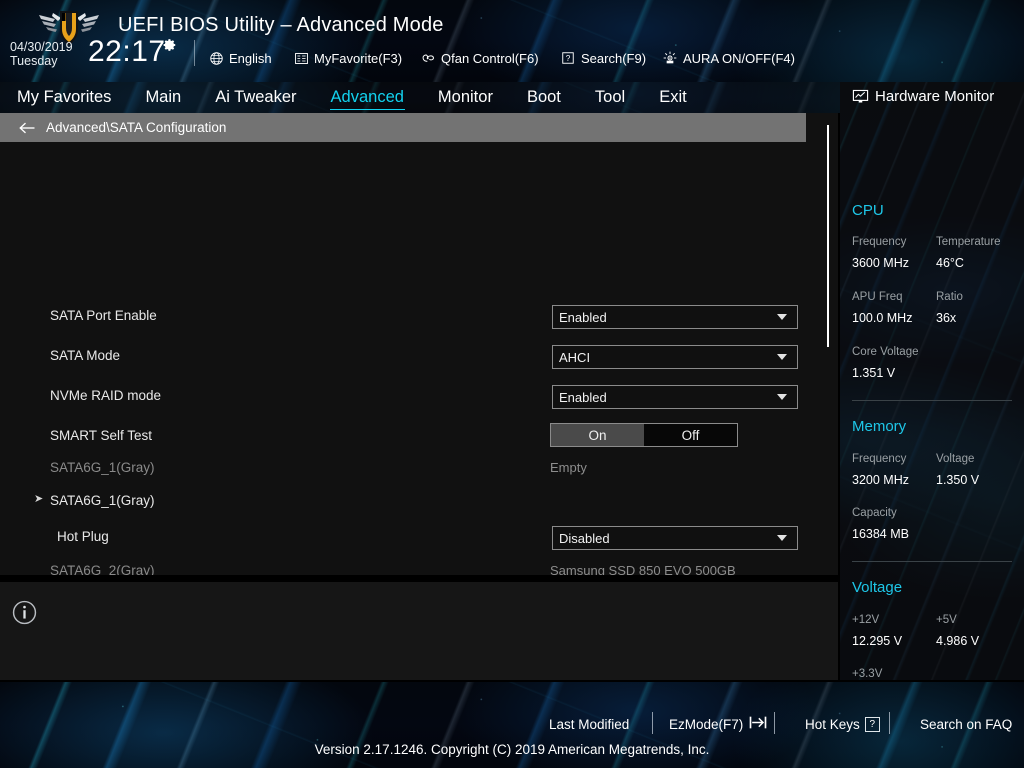  I want to click on myfavorite-button: MyFavorite(F3), so click(347, 58).